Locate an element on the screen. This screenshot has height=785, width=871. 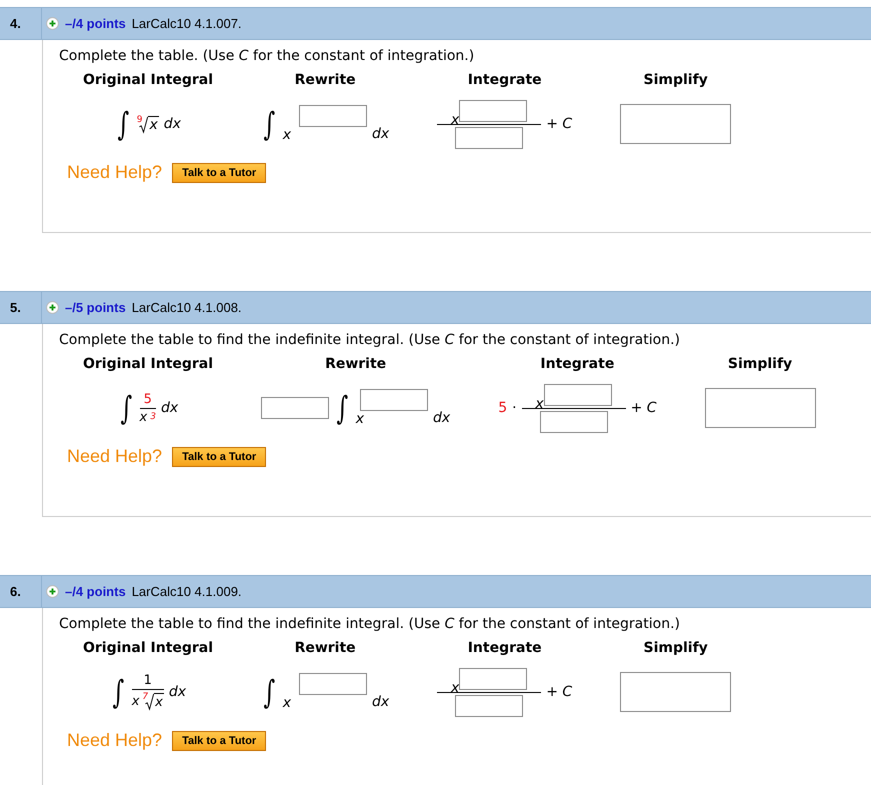
points-label: –/5 points is located at coordinates (95, 307).